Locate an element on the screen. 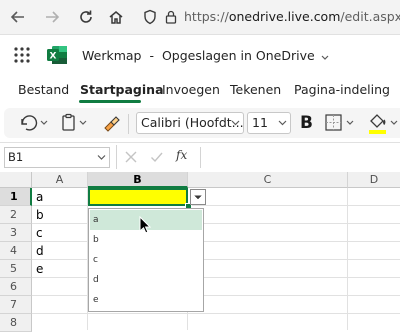  font-size-value: 11 is located at coordinates (260, 122).